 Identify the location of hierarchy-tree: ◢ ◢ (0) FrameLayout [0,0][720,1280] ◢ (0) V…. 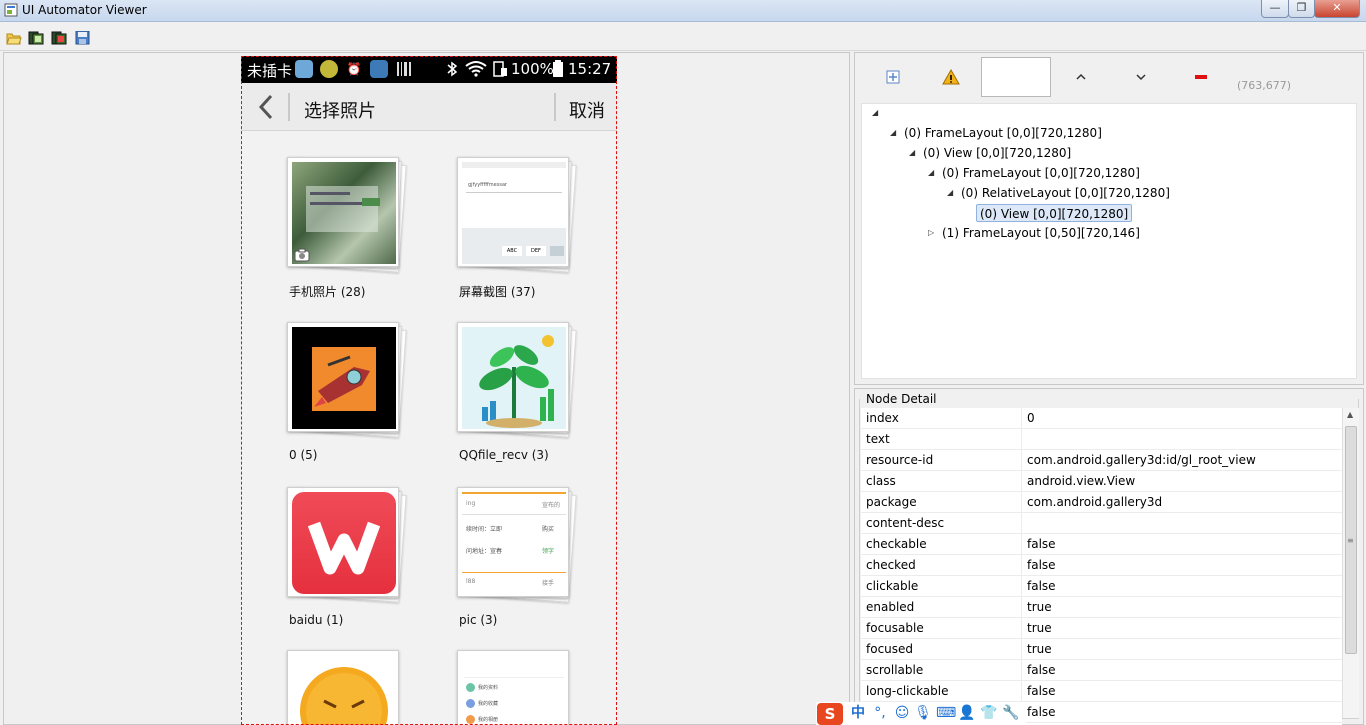
(1109, 241).